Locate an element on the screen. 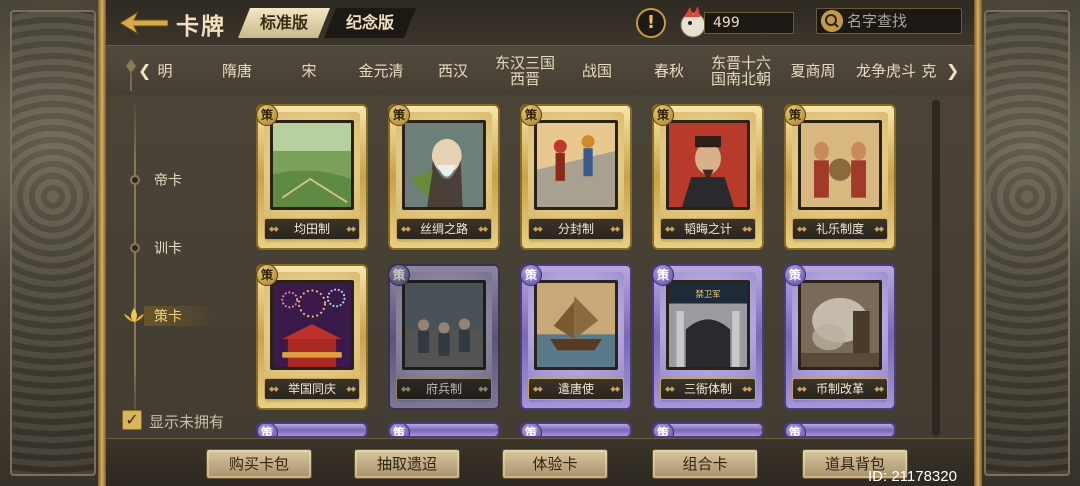 Image resolution: width=1080 pixels, height=486 pixels. era-tab-xiashangzhou: 夏商周 is located at coordinates (813, 71).